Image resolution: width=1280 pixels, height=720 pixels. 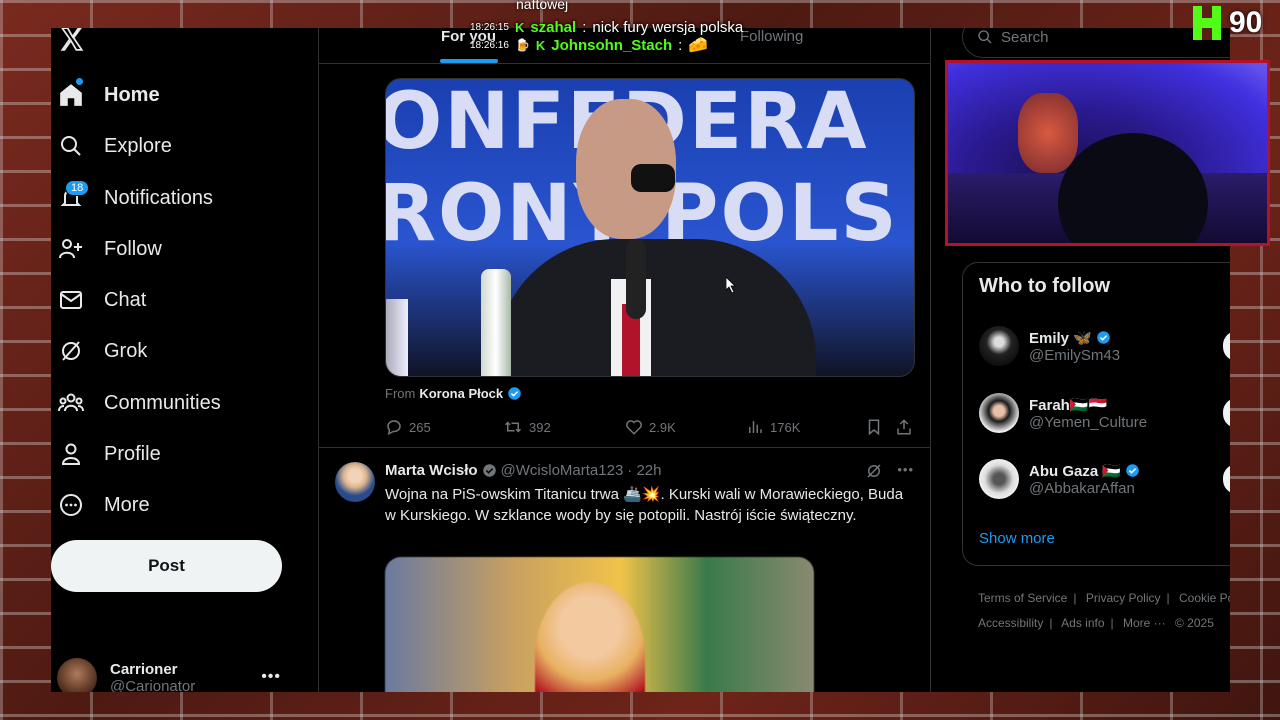 What do you see at coordinates (599, 624) in the screenshot?
I see `tweet-image-media` at bounding box center [599, 624].